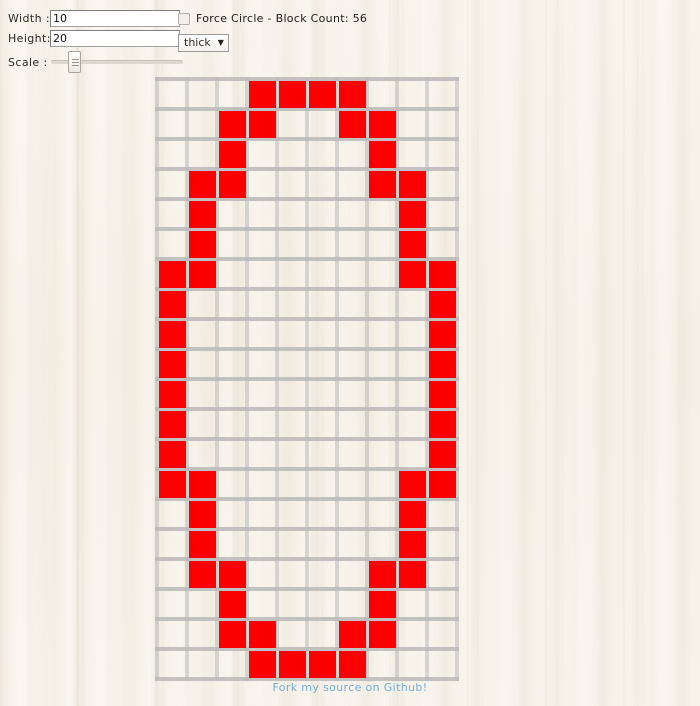 This screenshot has width=700, height=706. I want to click on fork-on-github-link: Fork my source on Github!, so click(350, 687).